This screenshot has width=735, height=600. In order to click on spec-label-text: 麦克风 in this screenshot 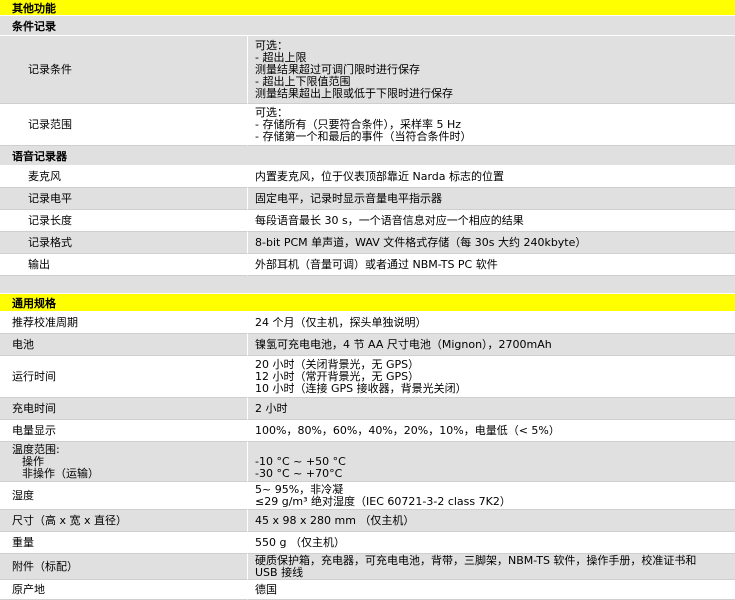, I will do `click(44, 176)`.